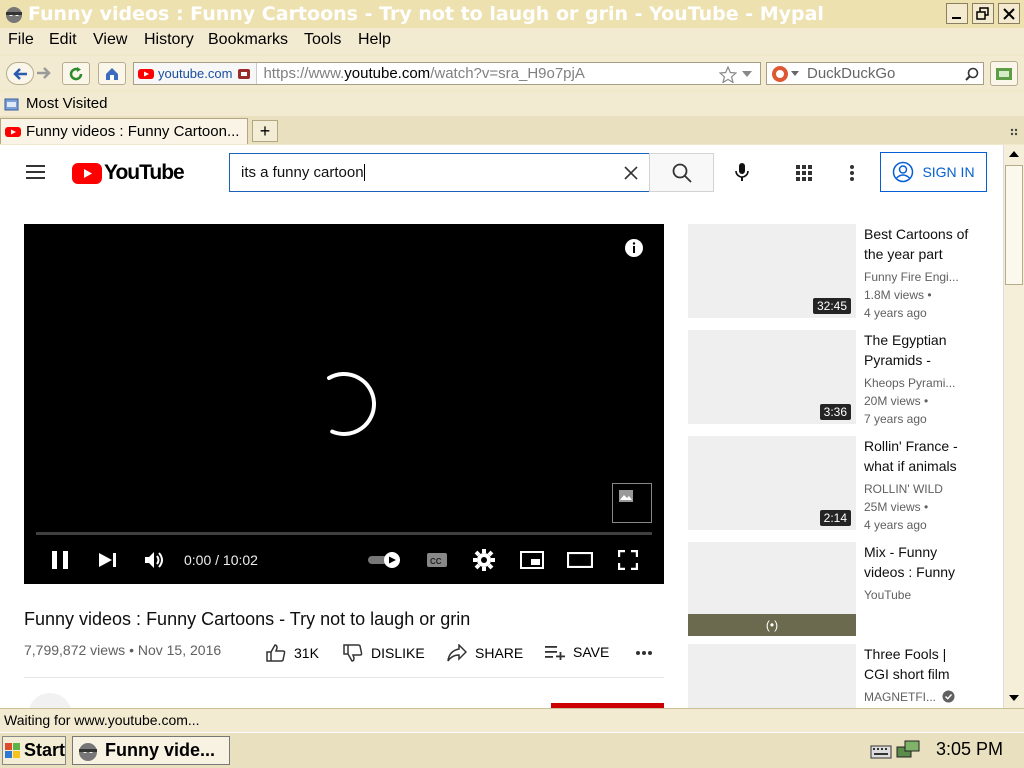  Describe the element at coordinates (555, 653) in the screenshot. I see `playlist-add-icon` at that location.